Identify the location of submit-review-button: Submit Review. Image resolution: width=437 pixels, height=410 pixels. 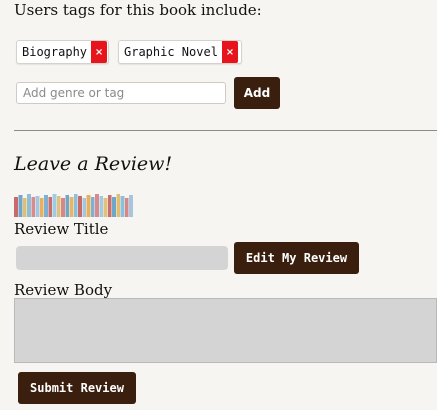
(77, 388).